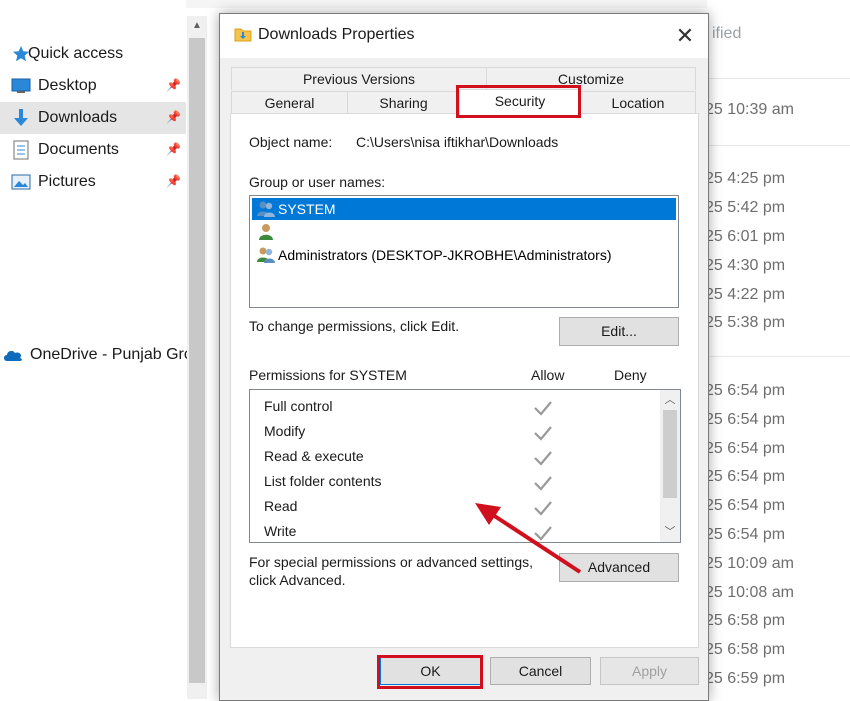 This screenshot has width=850, height=701. Describe the element at coordinates (464, 232) in the screenshot. I see `user-list-item-unnamed` at that location.